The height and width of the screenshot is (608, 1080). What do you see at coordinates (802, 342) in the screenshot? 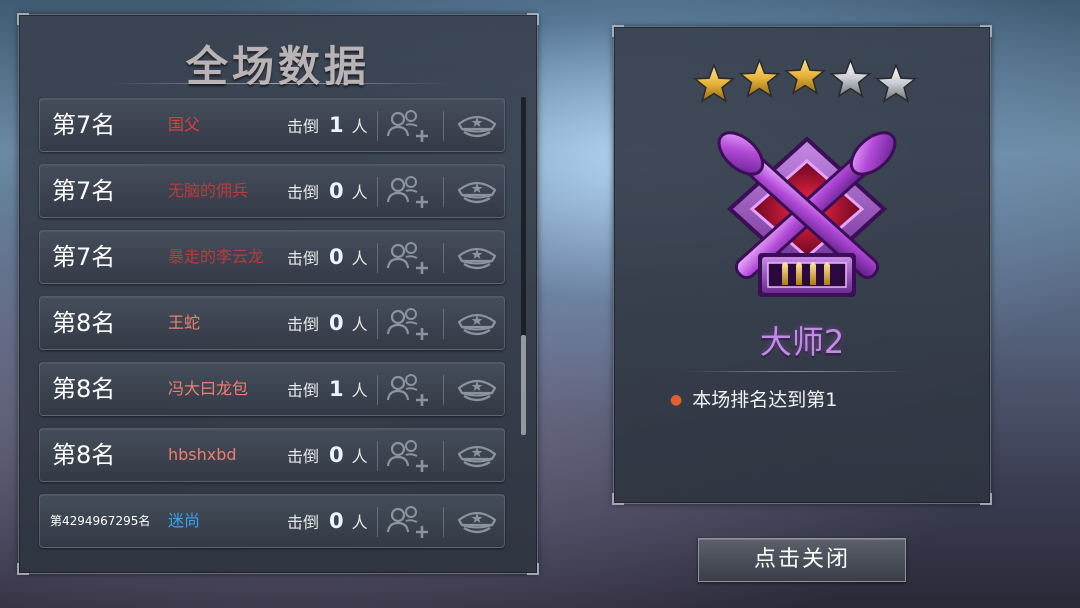
I see `rank-title: 大师2` at bounding box center [802, 342].